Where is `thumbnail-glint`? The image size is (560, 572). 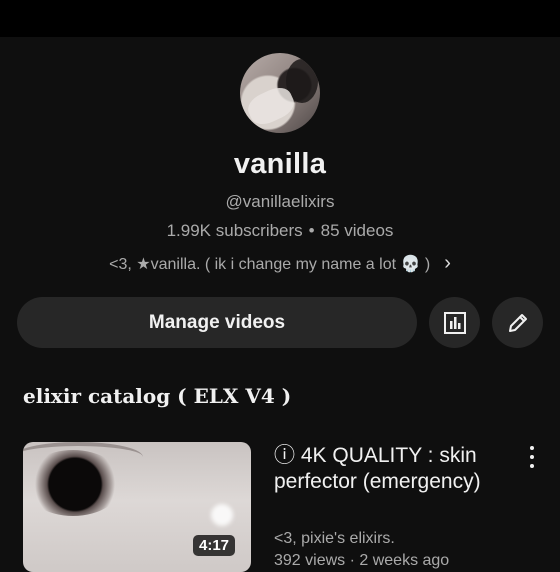
thumbnail-glint is located at coordinates (222, 515).